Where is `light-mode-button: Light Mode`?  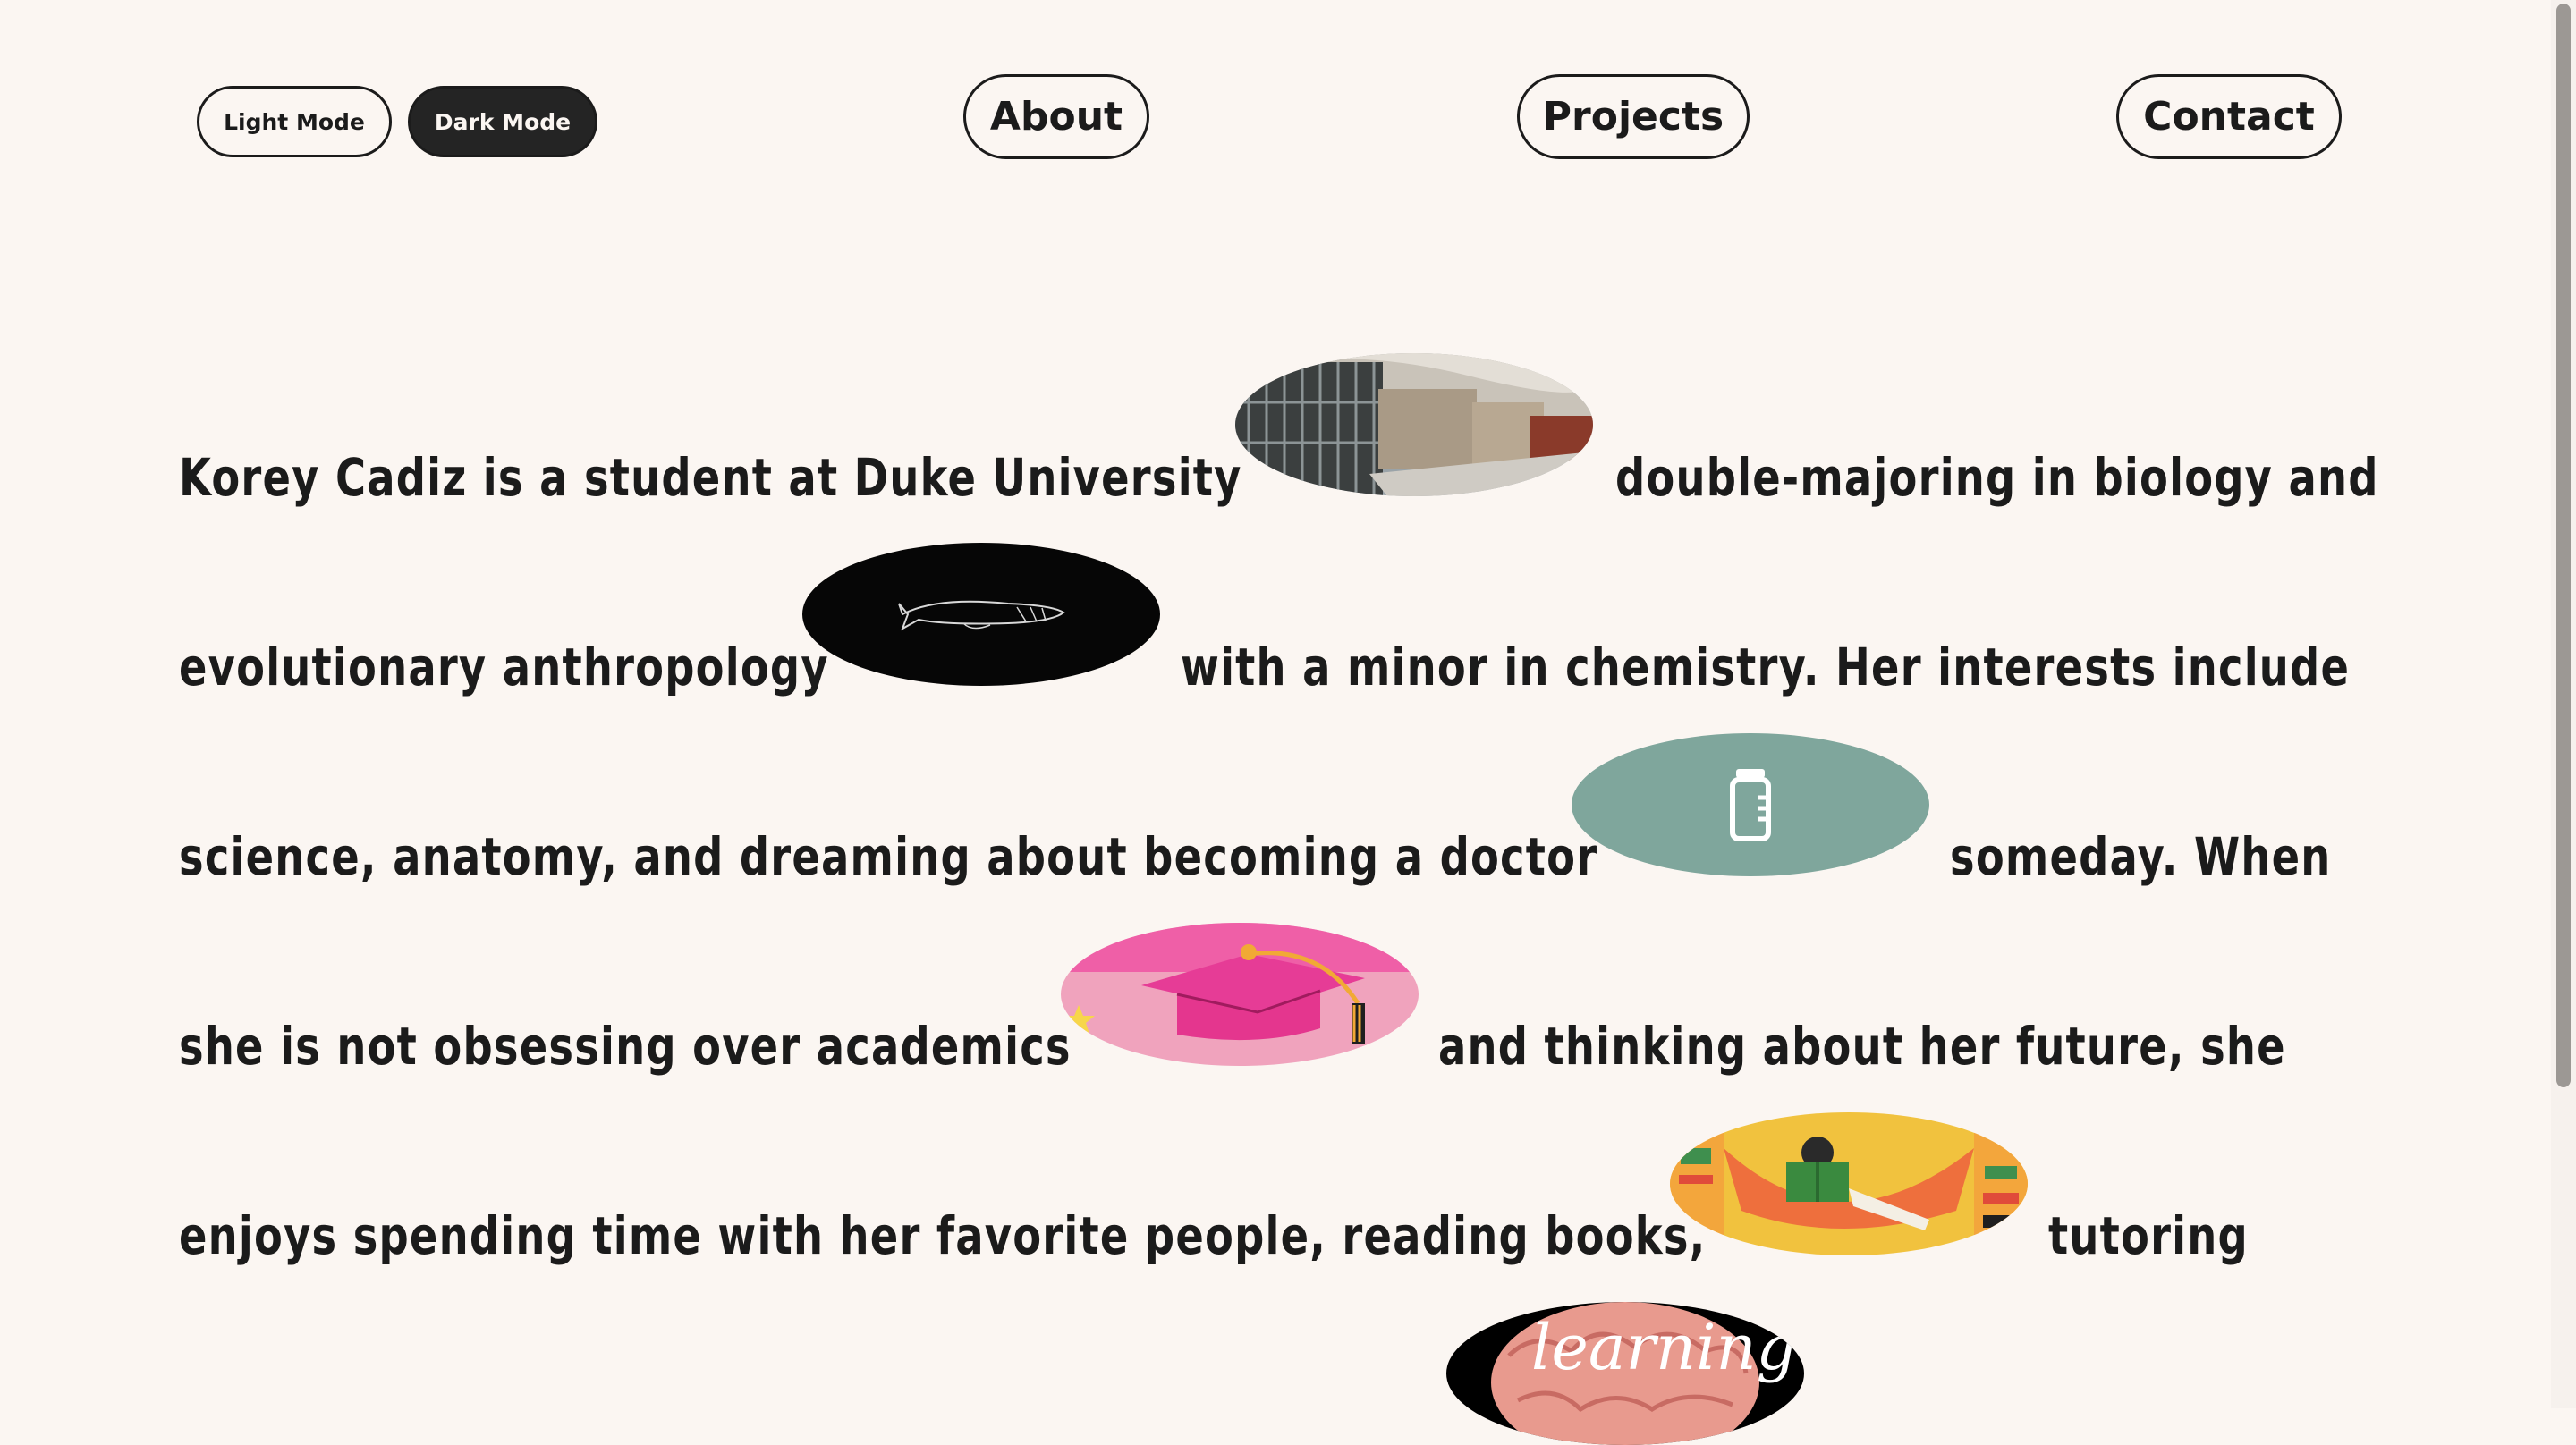 light-mode-button: Light Mode is located at coordinates (294, 121).